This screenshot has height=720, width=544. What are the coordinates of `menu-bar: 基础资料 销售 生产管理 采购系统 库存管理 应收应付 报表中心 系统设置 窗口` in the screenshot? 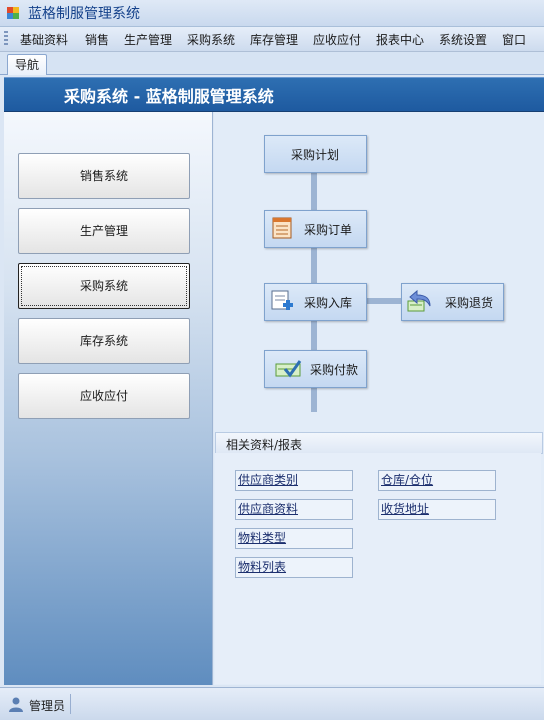 It's located at (272, 39).